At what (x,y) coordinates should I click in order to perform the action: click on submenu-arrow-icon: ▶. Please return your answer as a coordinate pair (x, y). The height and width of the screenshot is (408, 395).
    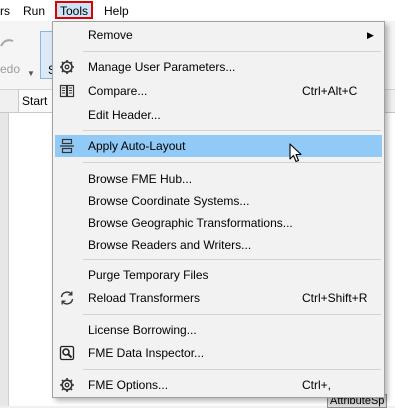
    Looking at the image, I should click on (370, 35).